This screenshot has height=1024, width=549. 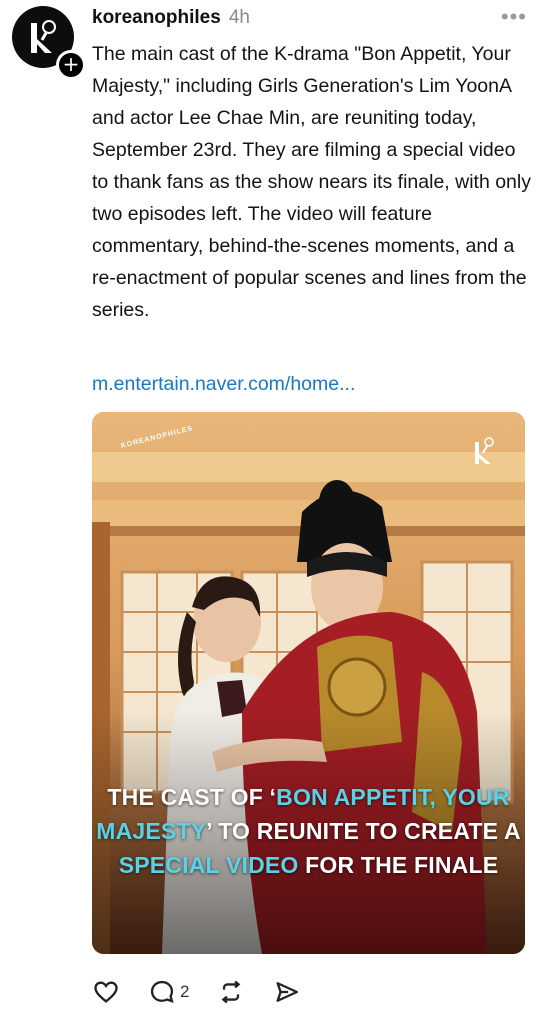 I want to click on like-button, so click(x=106, y=992).